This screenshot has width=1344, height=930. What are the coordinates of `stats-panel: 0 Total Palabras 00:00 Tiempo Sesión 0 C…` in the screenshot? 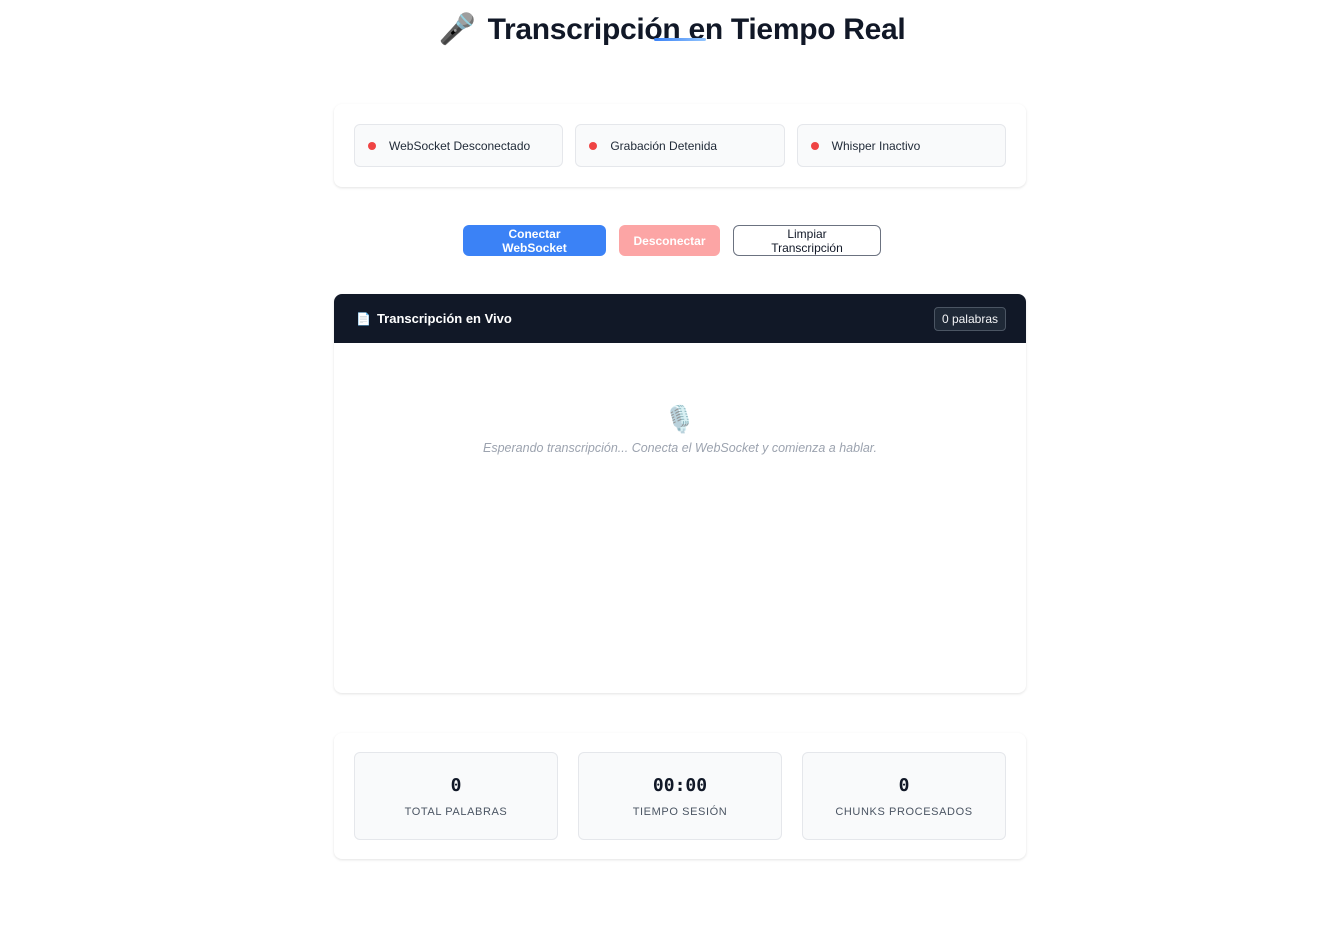 It's located at (680, 796).